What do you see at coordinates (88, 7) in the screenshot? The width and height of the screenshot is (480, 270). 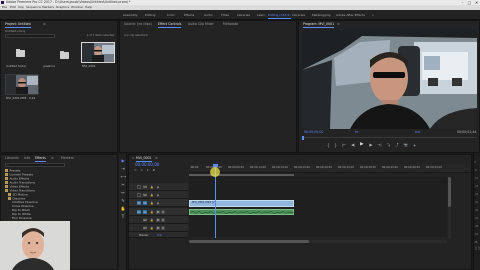 I see `menu-help: Help` at bounding box center [88, 7].